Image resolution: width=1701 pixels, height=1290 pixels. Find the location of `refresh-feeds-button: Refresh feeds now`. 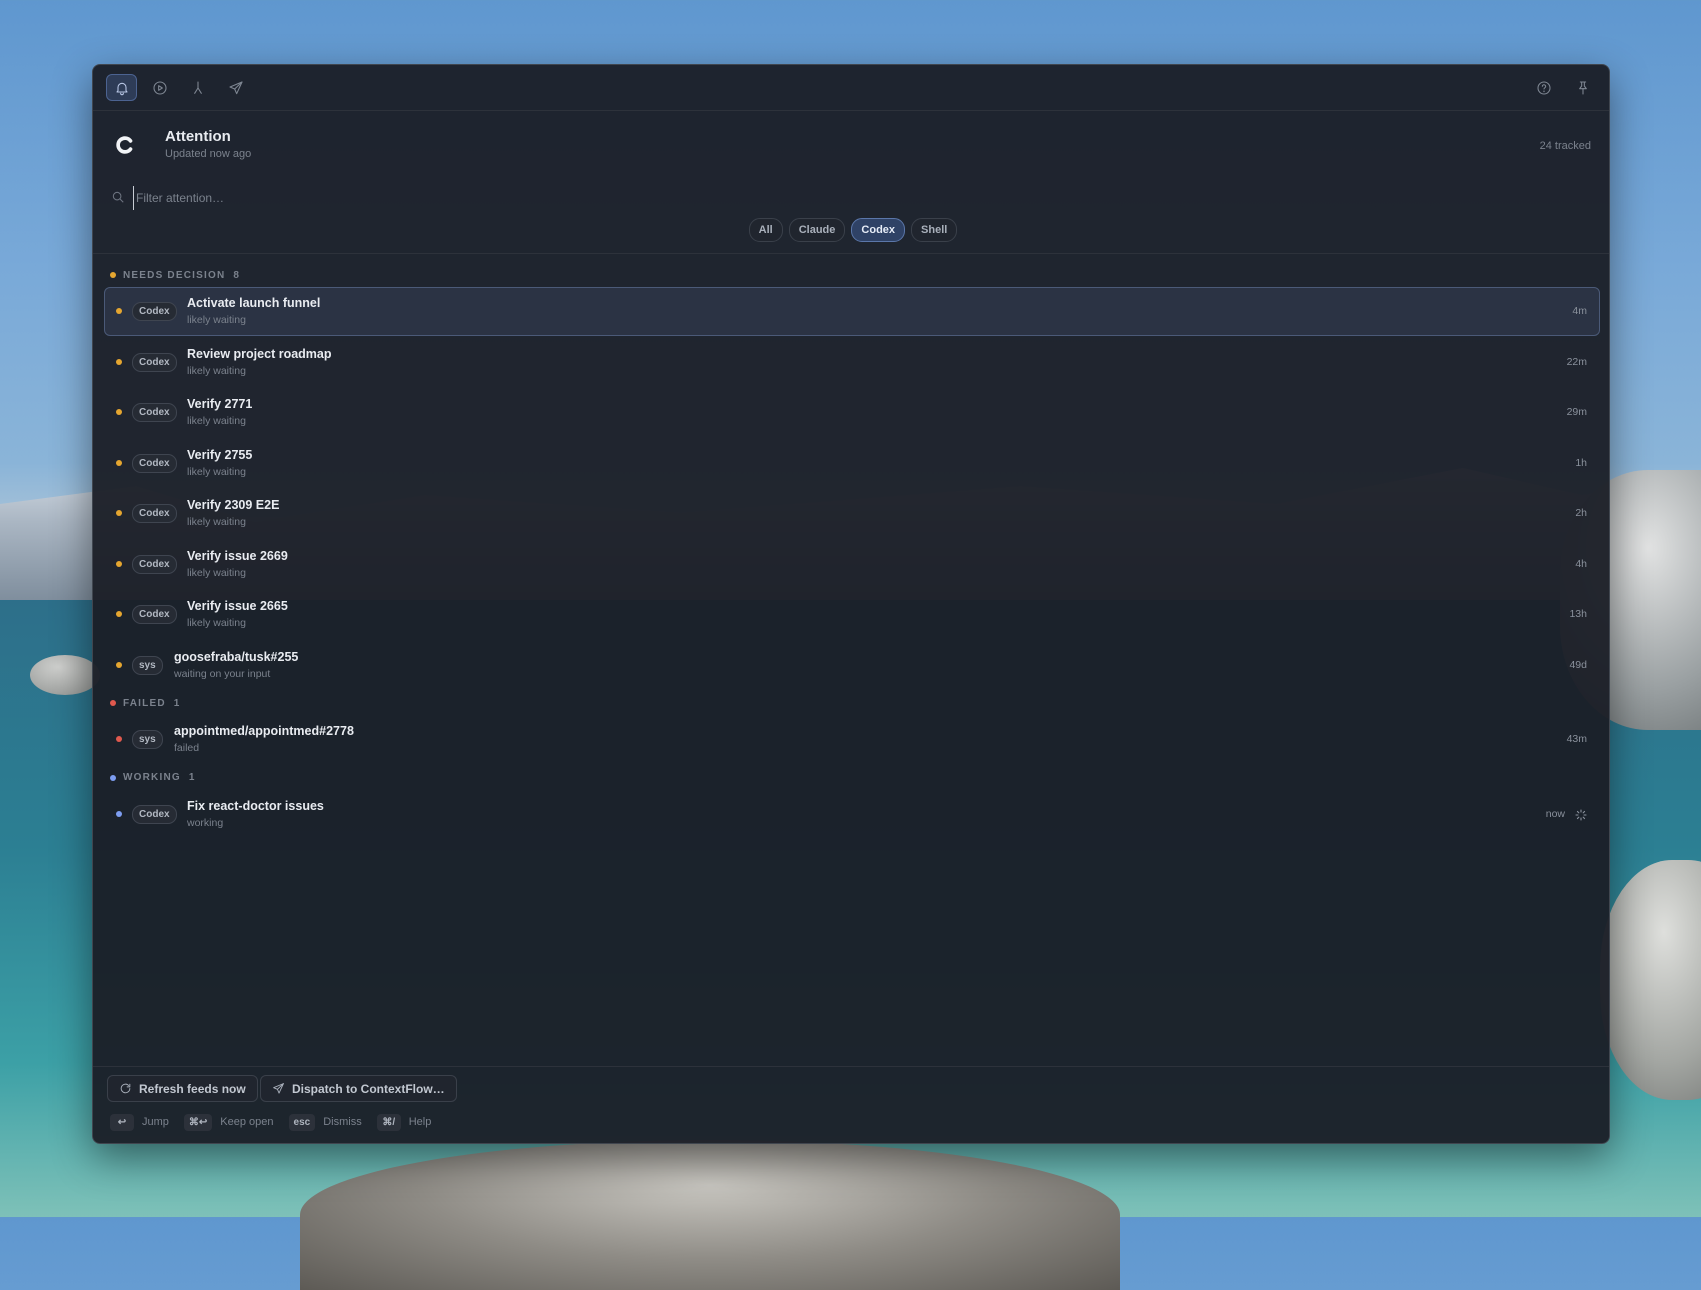

refresh-feeds-button: Refresh feeds now is located at coordinates (182, 1088).